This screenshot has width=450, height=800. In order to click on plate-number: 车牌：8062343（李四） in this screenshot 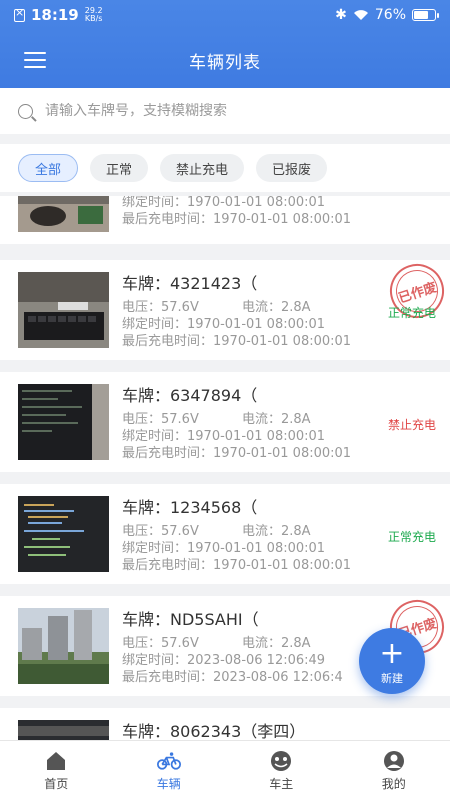, I will do `click(214, 731)`.